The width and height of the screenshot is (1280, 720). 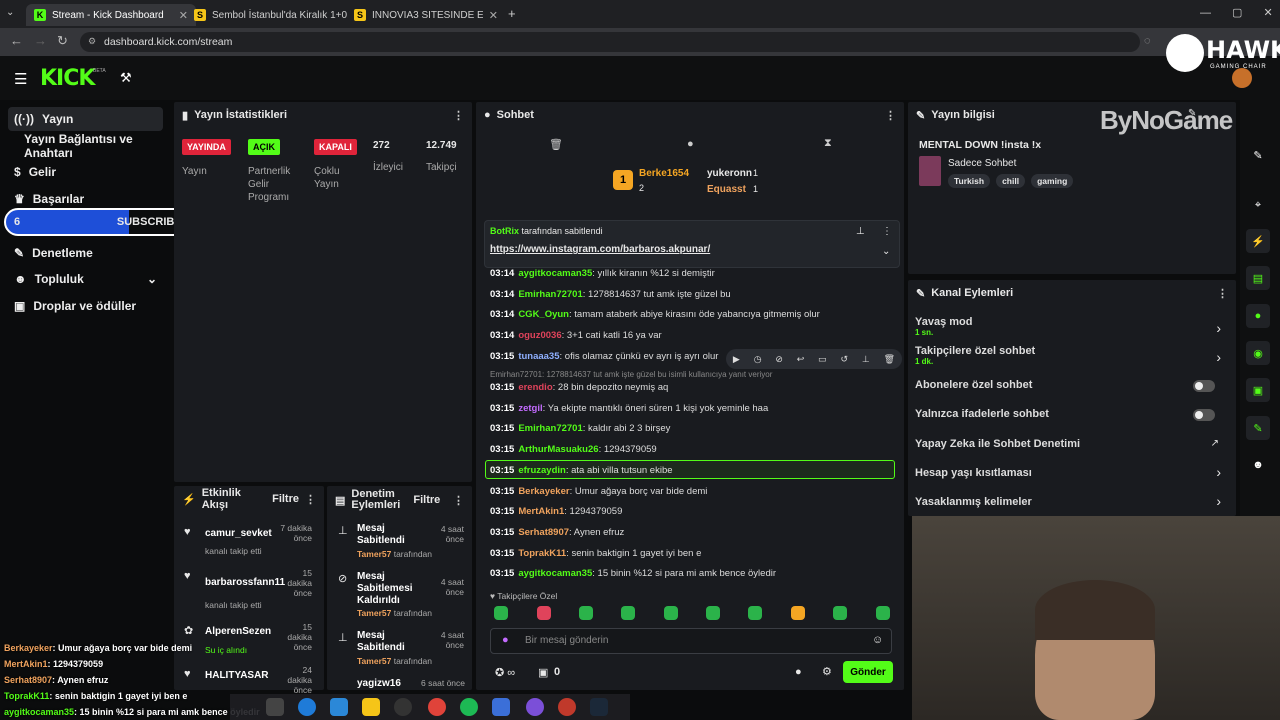 What do you see at coordinates (271, 15) in the screenshot?
I see `tab-sembol: S Sembol İstanbul'da Kiralık 1+0 ✕` at bounding box center [271, 15].